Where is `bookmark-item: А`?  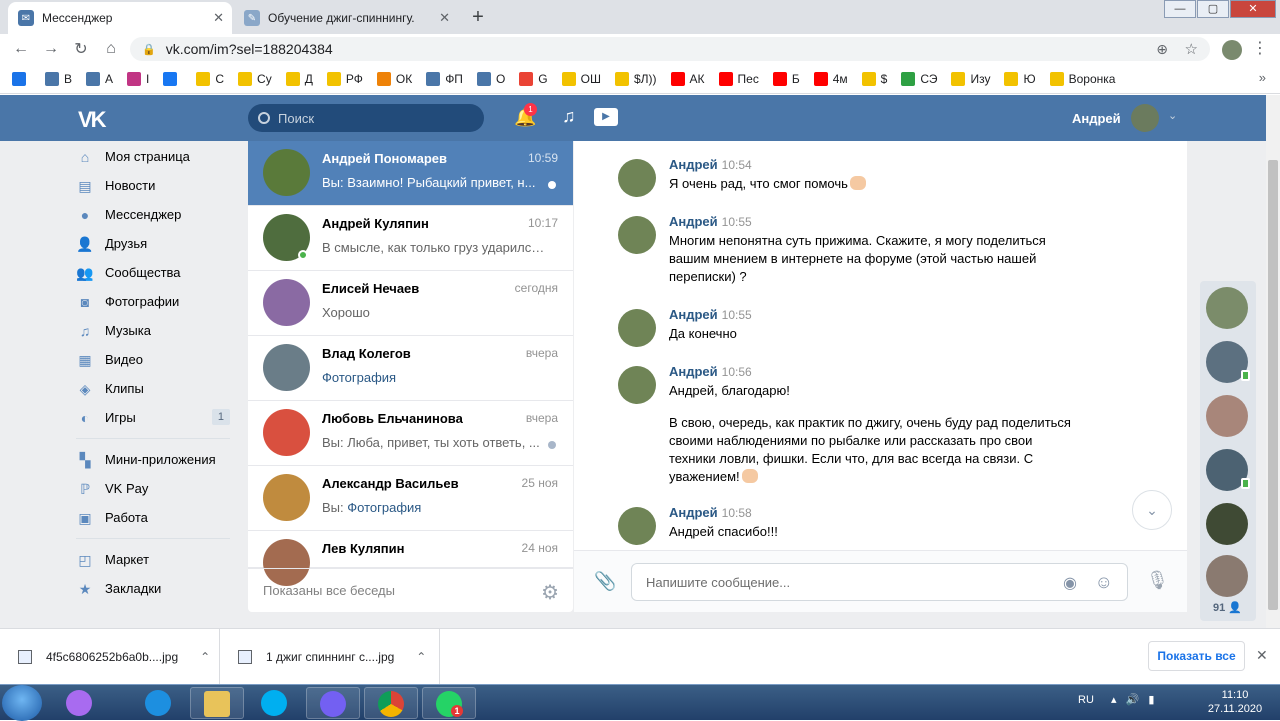
bookmark-item: А is located at coordinates (99, 78).